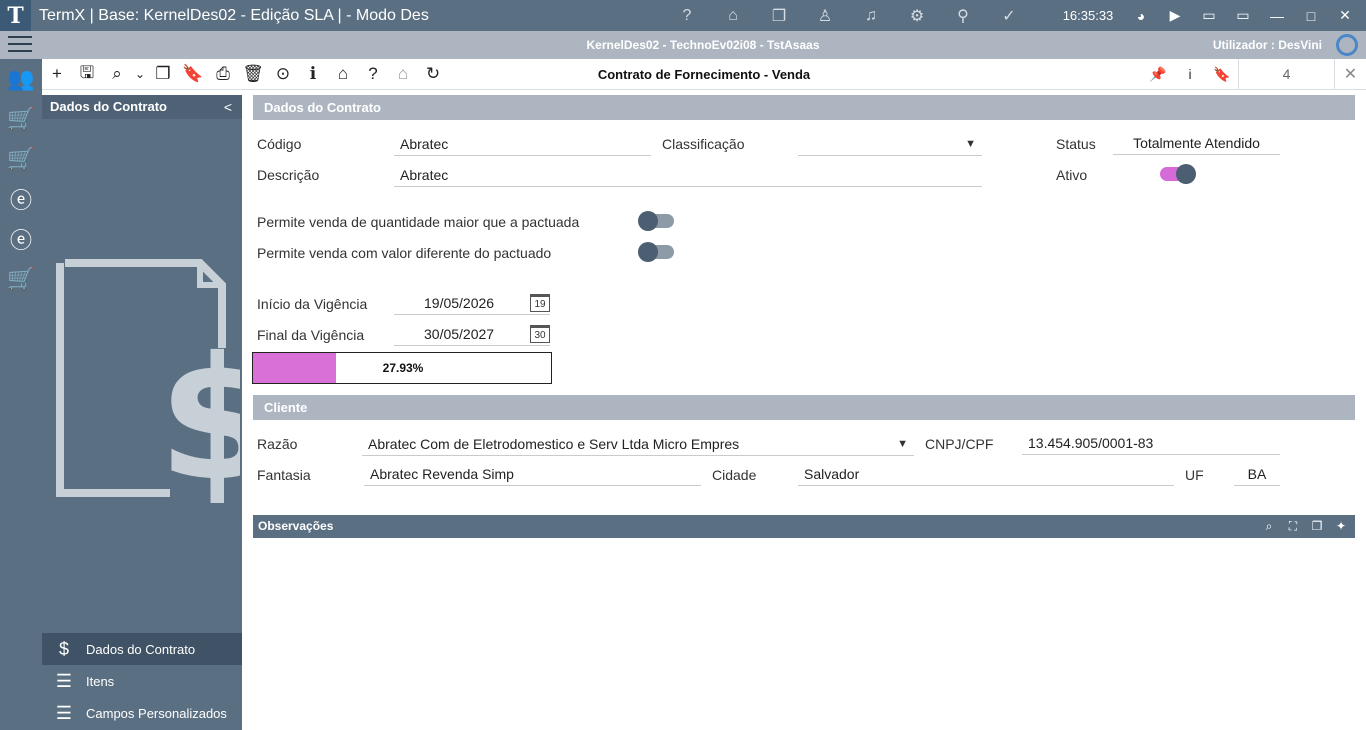 The image size is (1366, 730). I want to click on module-bar: 👥 🛒 🛒 ⓔ ⓔ 🛒, so click(21, 394).